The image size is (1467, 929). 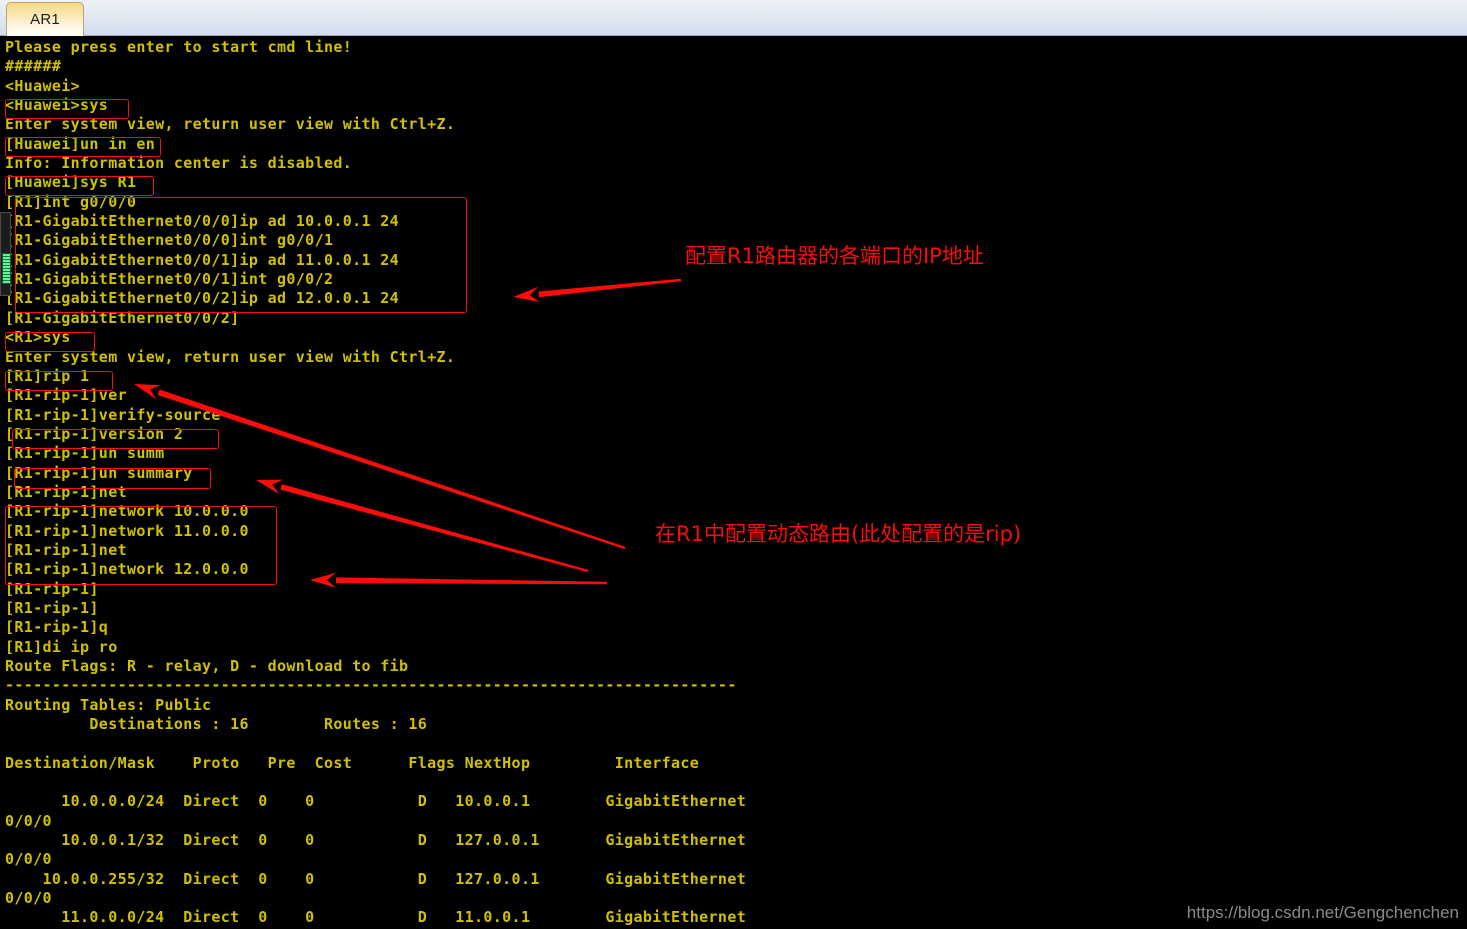 I want to click on terminal-line: Routing Tables: Public, so click(x=108, y=704).